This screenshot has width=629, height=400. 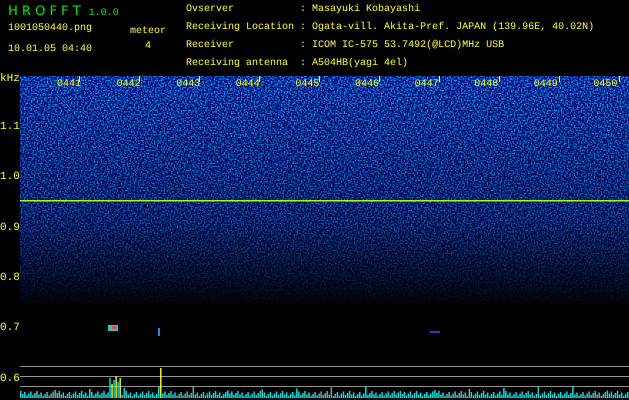 What do you see at coordinates (546, 84) in the screenshot?
I see `time-label: 0449` at bounding box center [546, 84].